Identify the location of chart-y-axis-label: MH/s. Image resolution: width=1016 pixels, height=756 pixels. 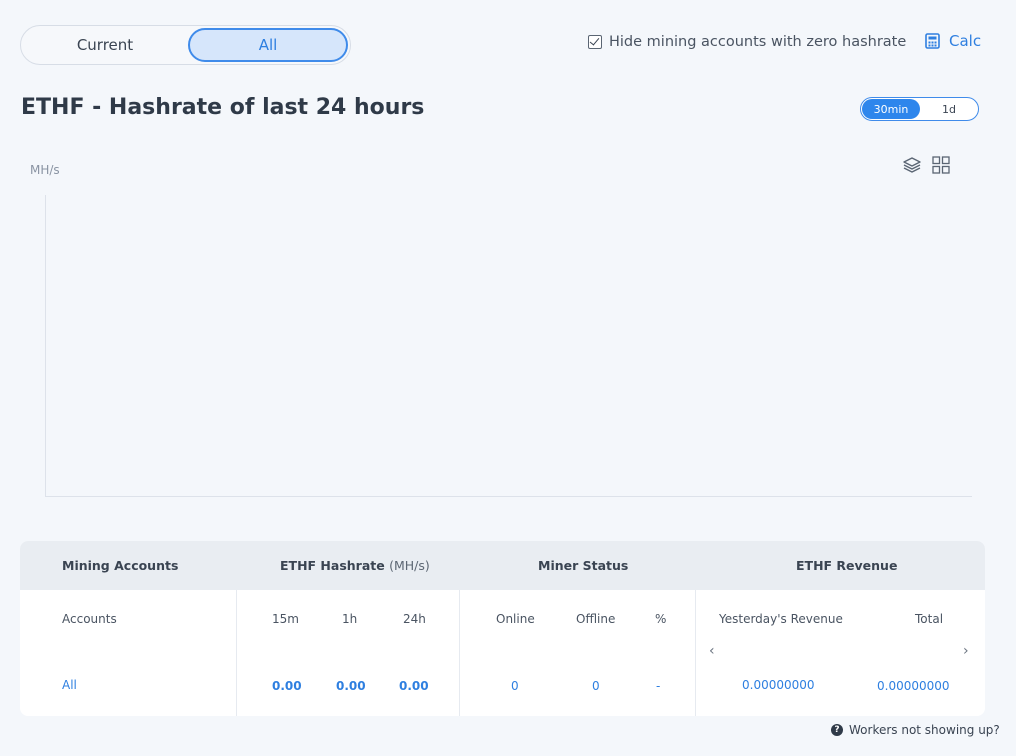
(45, 170).